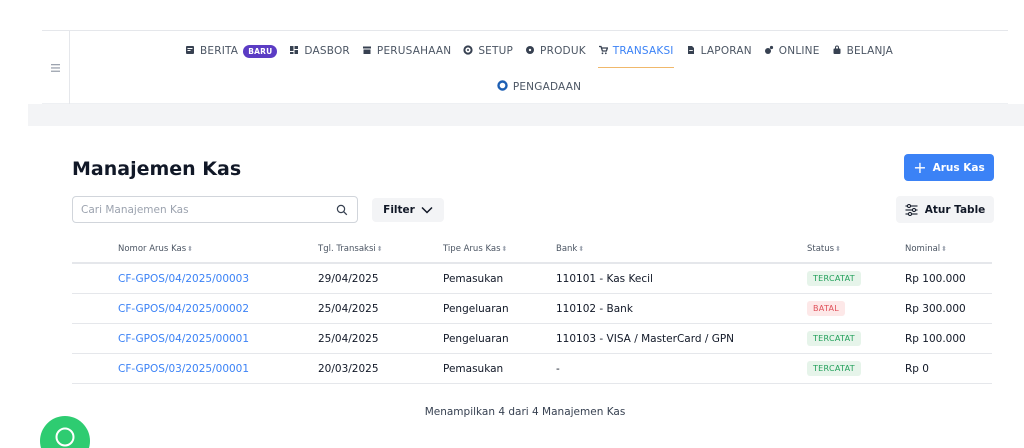  I want to click on nav-item-laporan: LAPORAN, so click(719, 51).